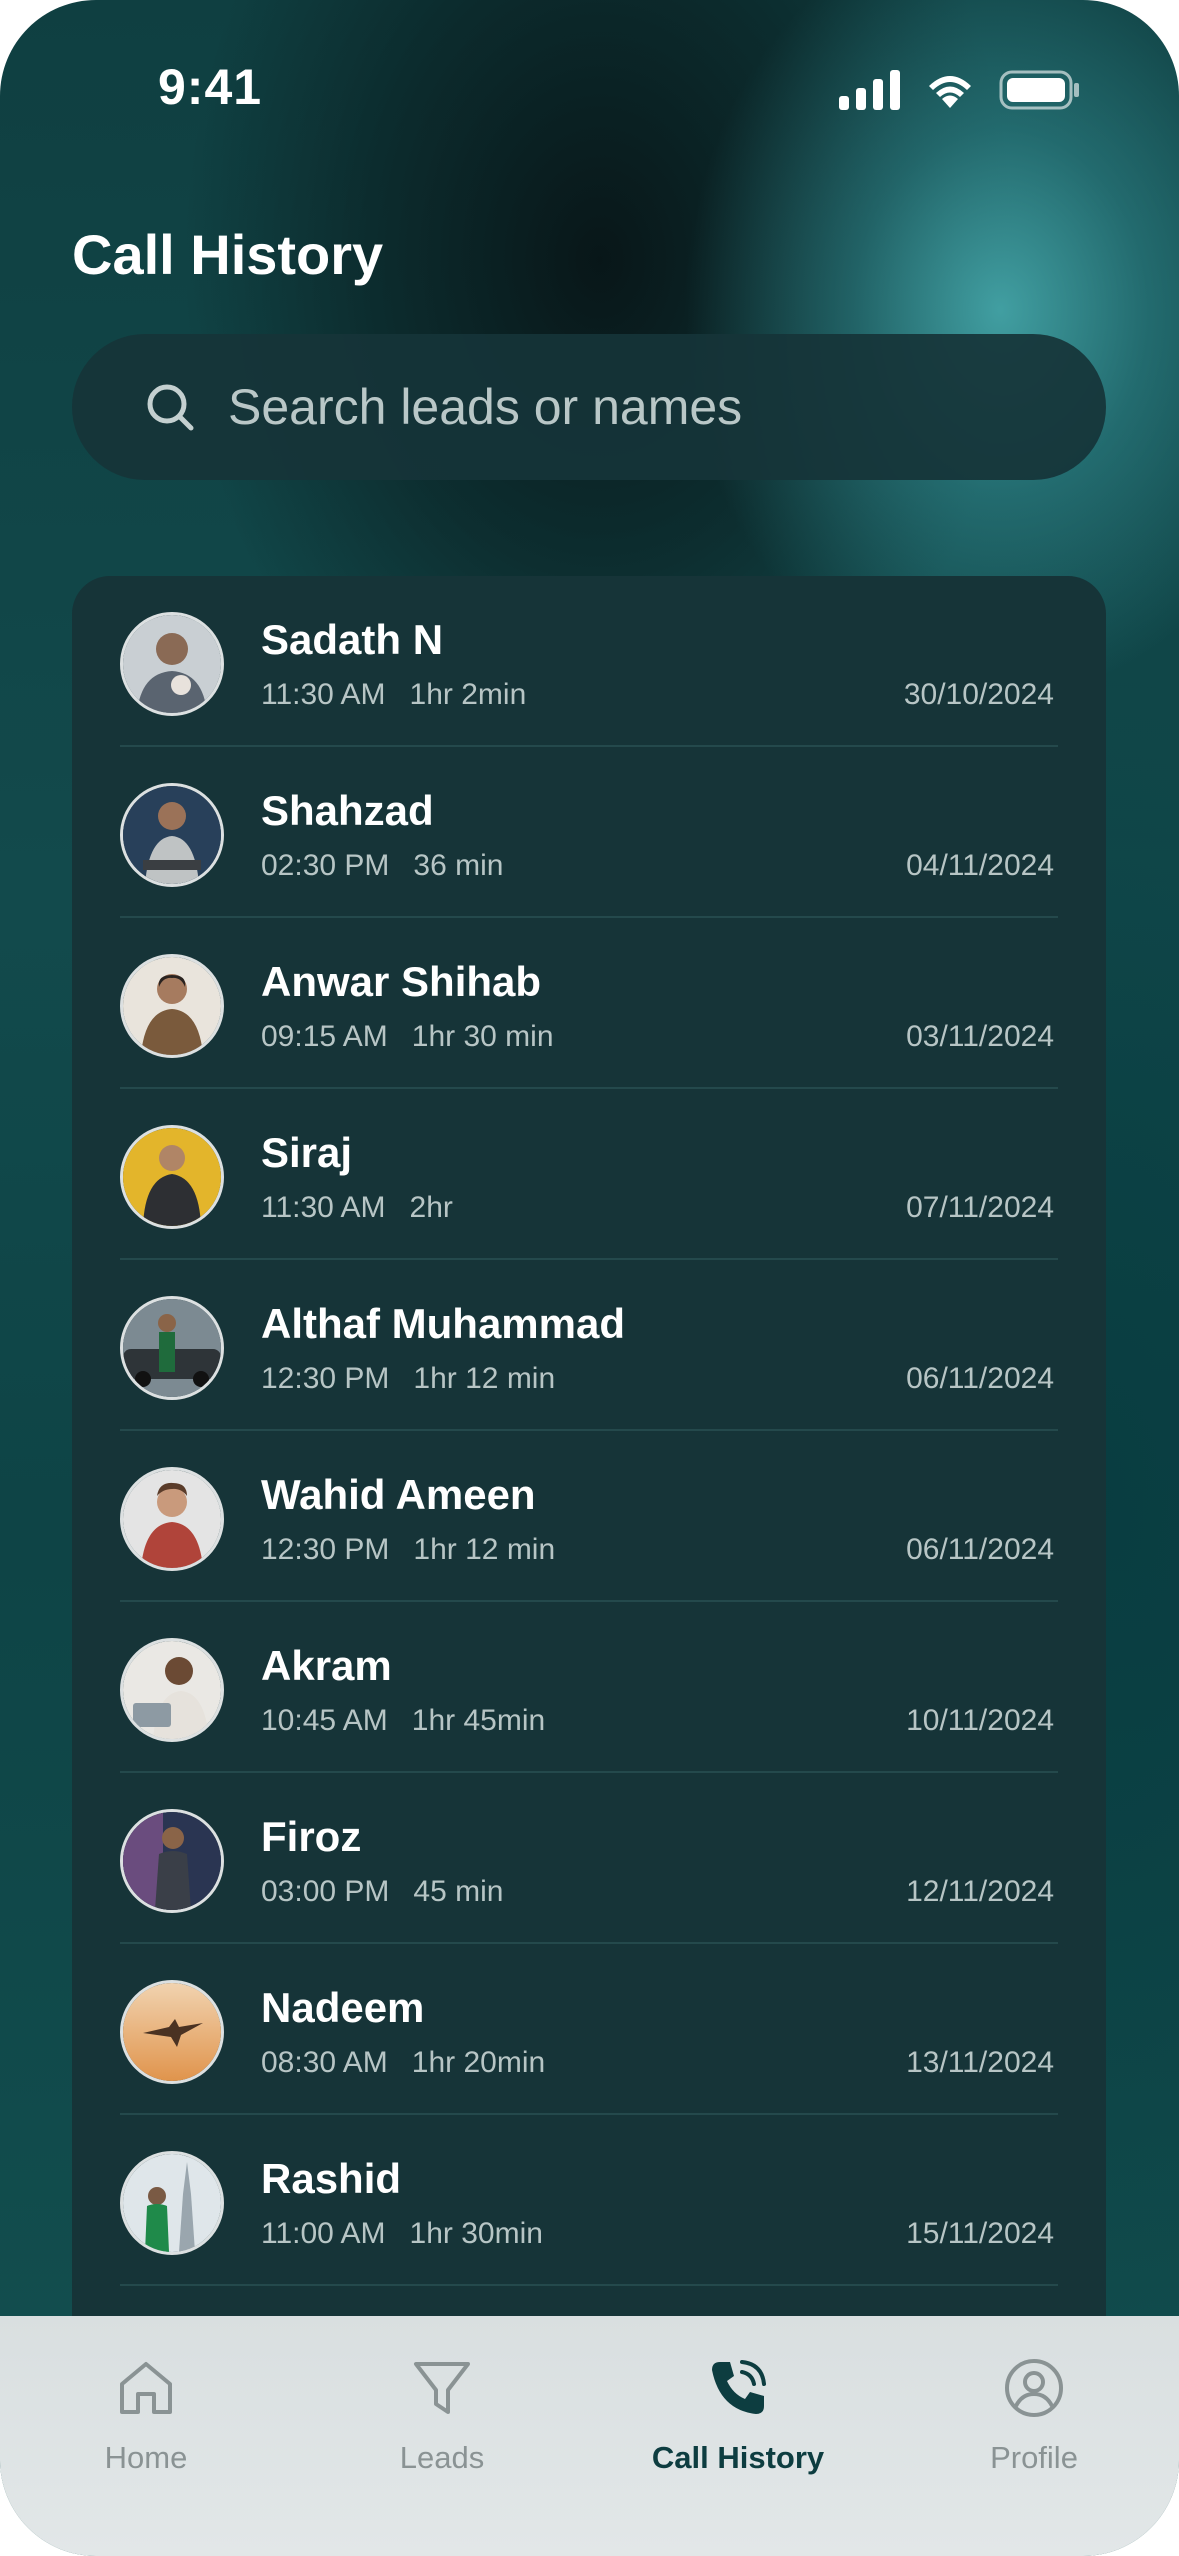 Image resolution: width=1179 pixels, height=2556 pixels. Describe the element at coordinates (589, 1687) in the screenshot. I see `call-row: Akram 10:45 AM 1hr 45min 10/11/2024` at that location.